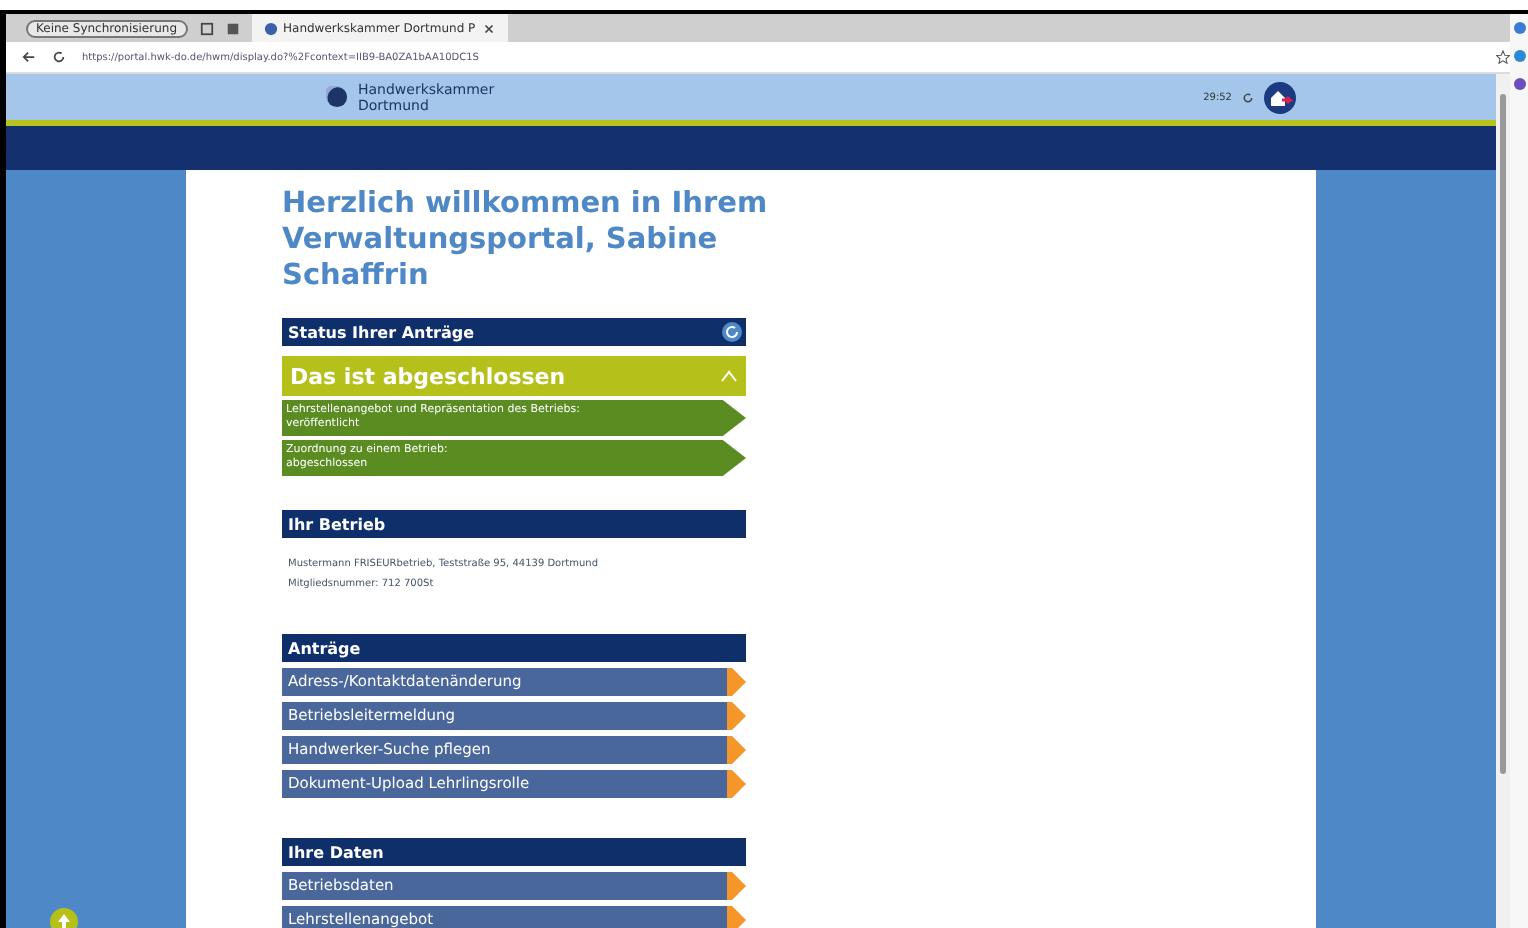 The height and width of the screenshot is (928, 1528). I want to click on section-title: Ihr Betrieb, so click(337, 524).